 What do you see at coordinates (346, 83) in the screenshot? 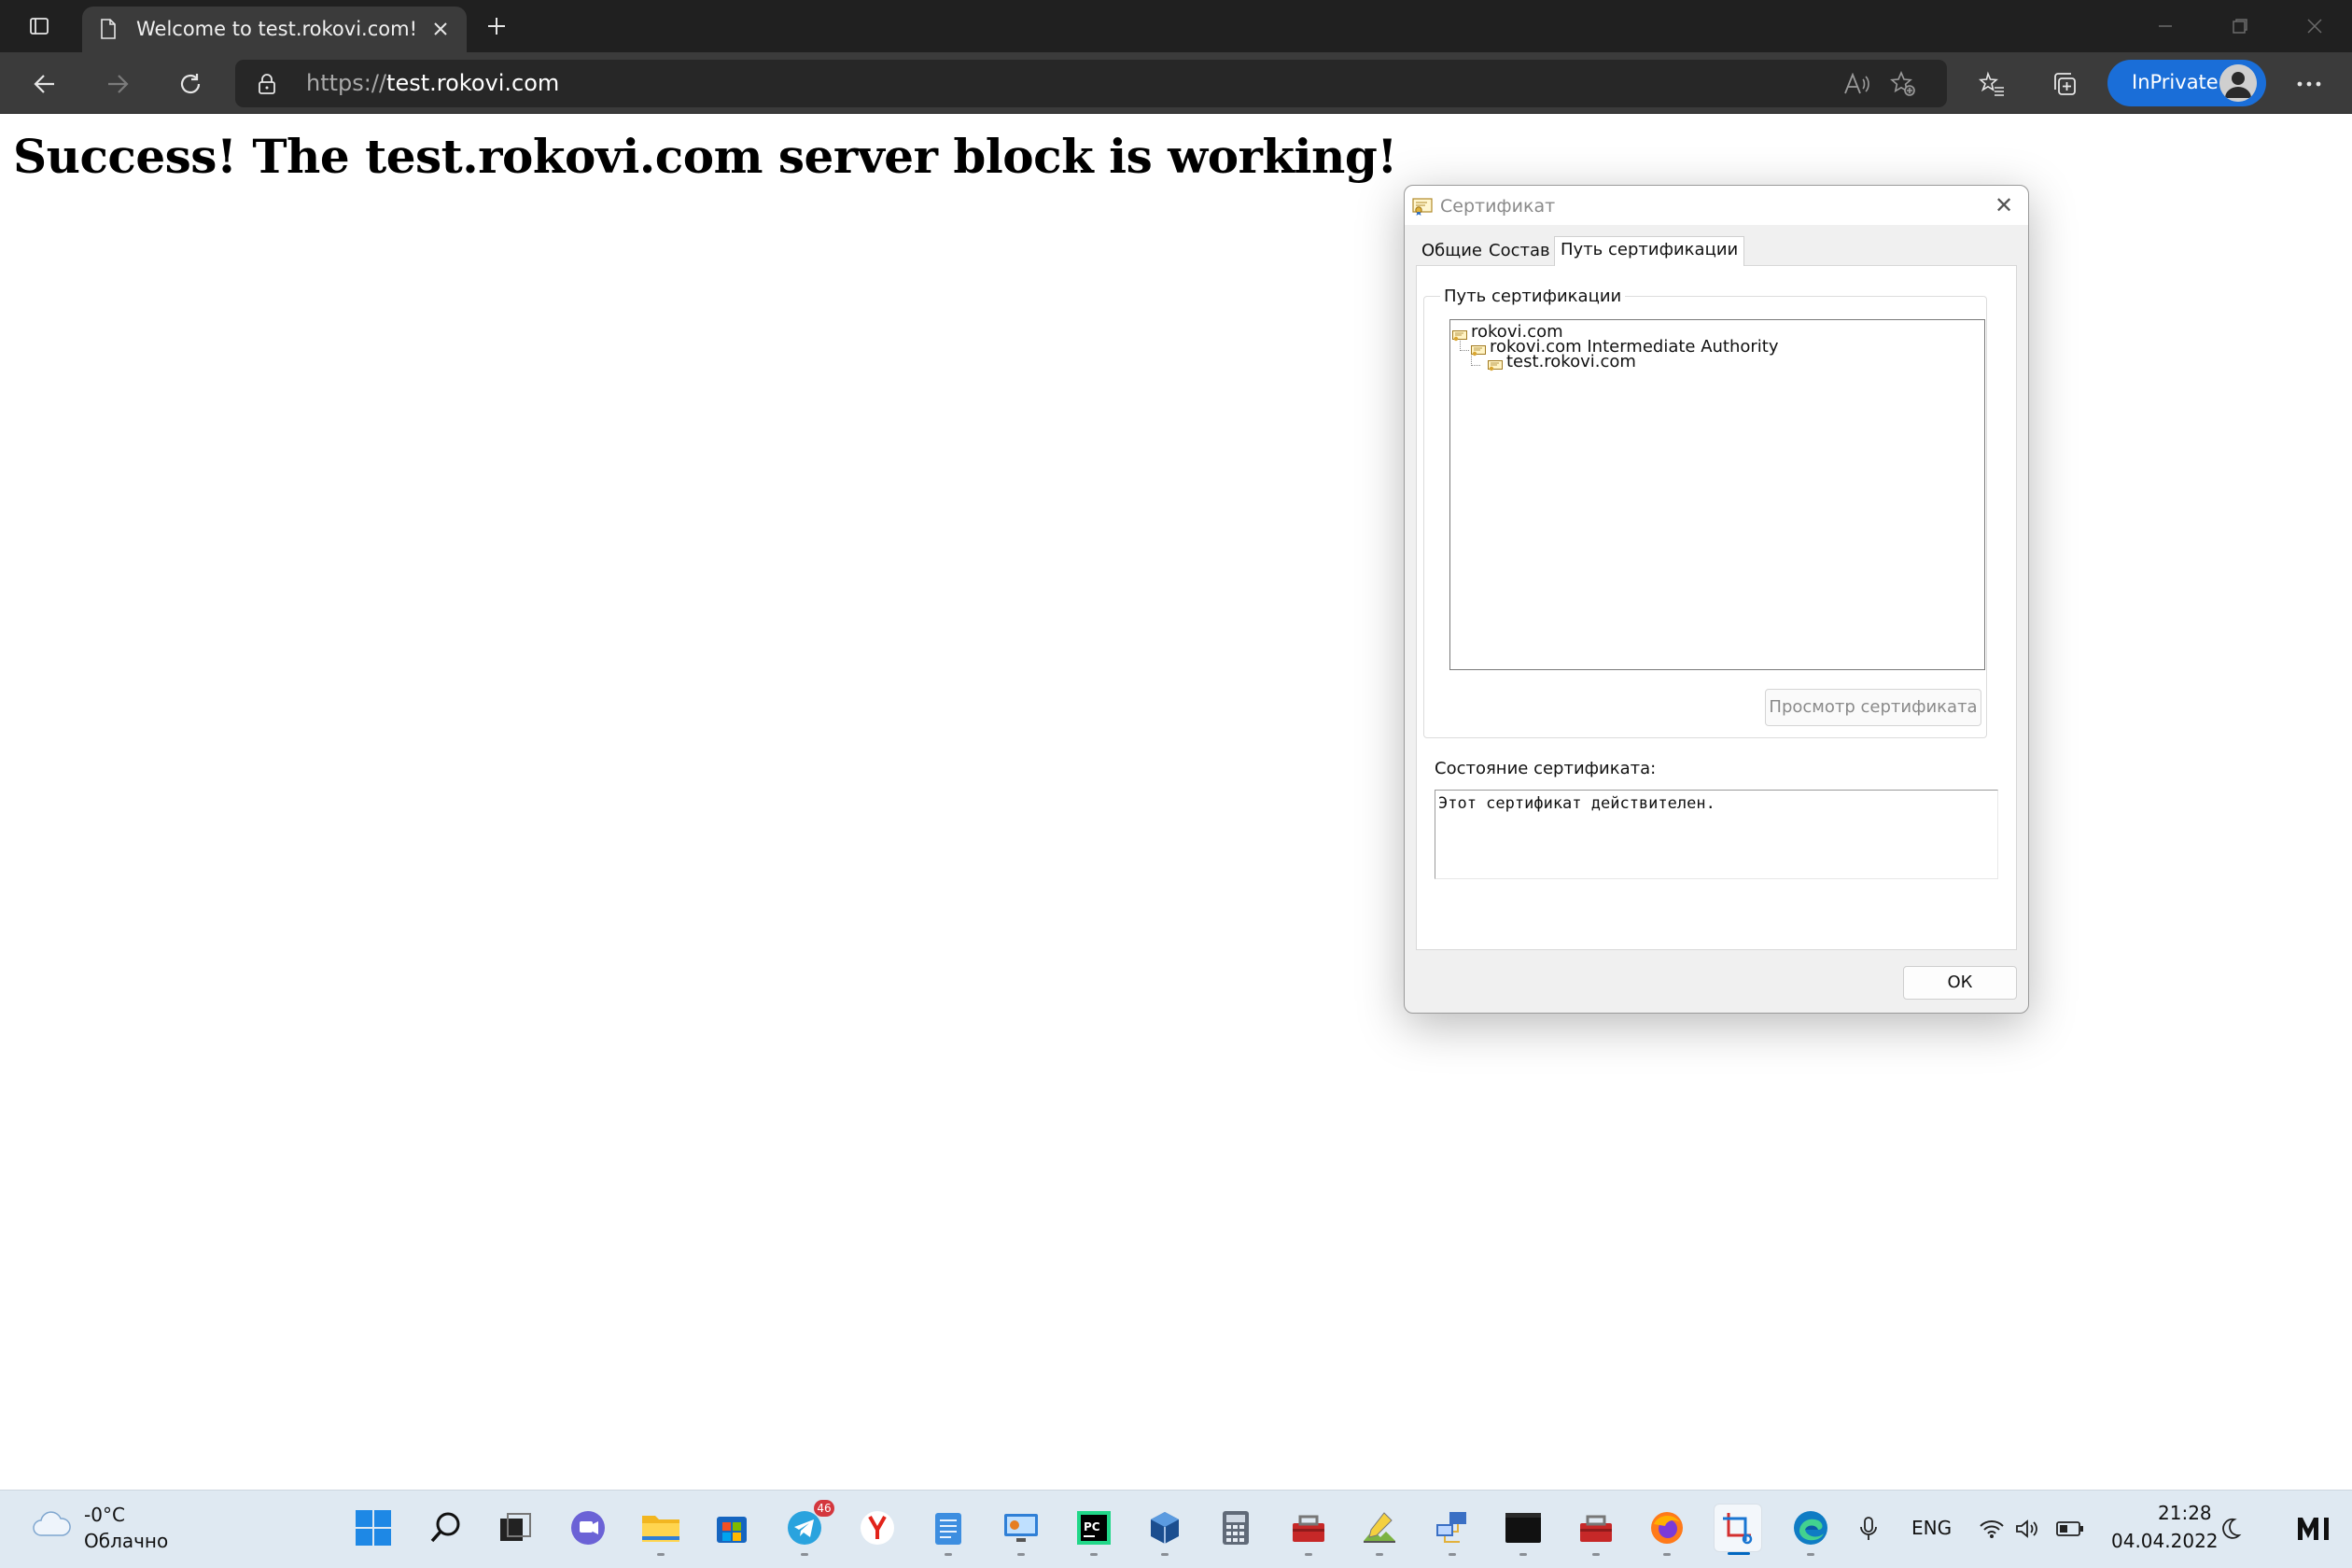
I see `address-scheme: https://` at bounding box center [346, 83].